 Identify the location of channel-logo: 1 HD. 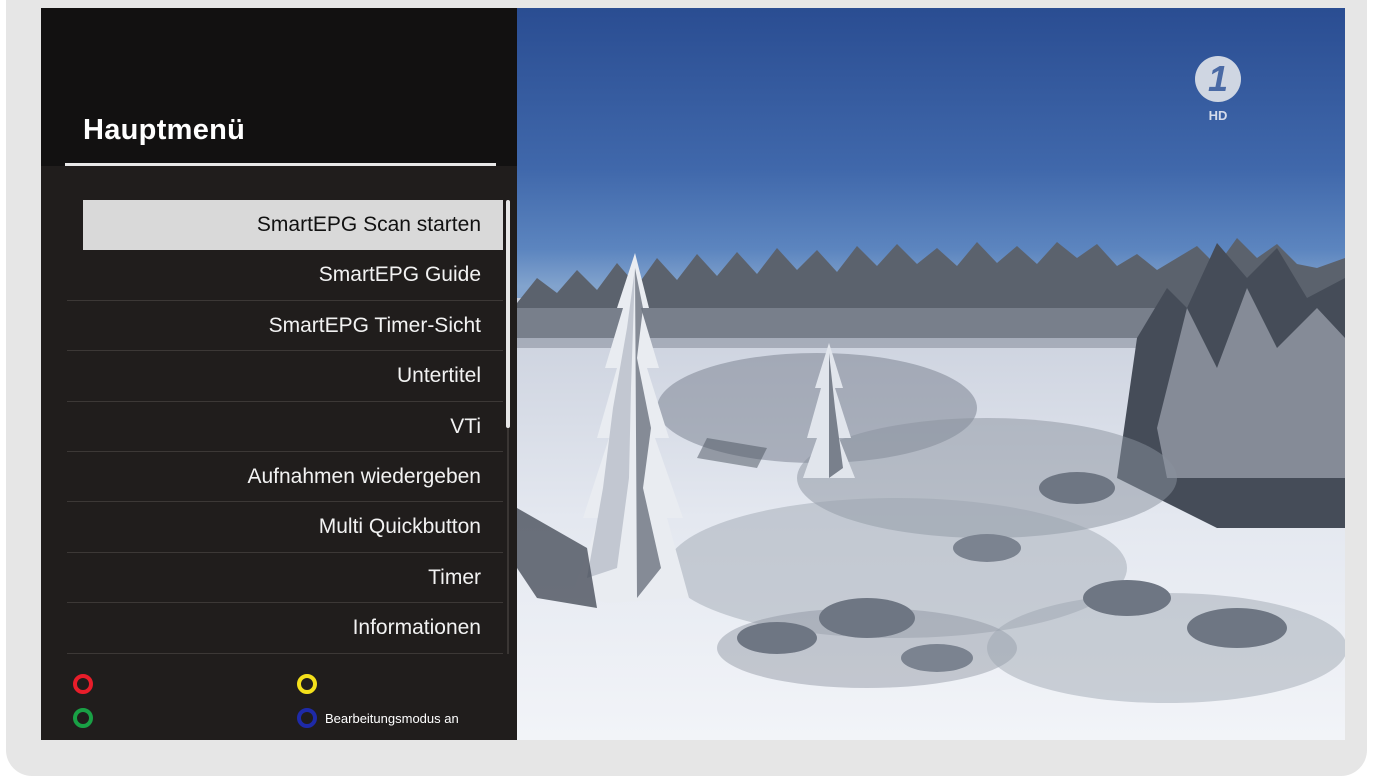
(1219, 91).